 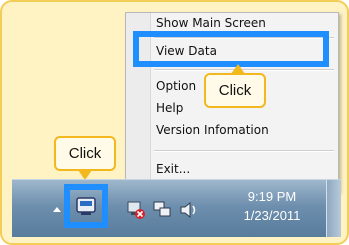 I want to click on menu-separator, so click(x=244, y=151).